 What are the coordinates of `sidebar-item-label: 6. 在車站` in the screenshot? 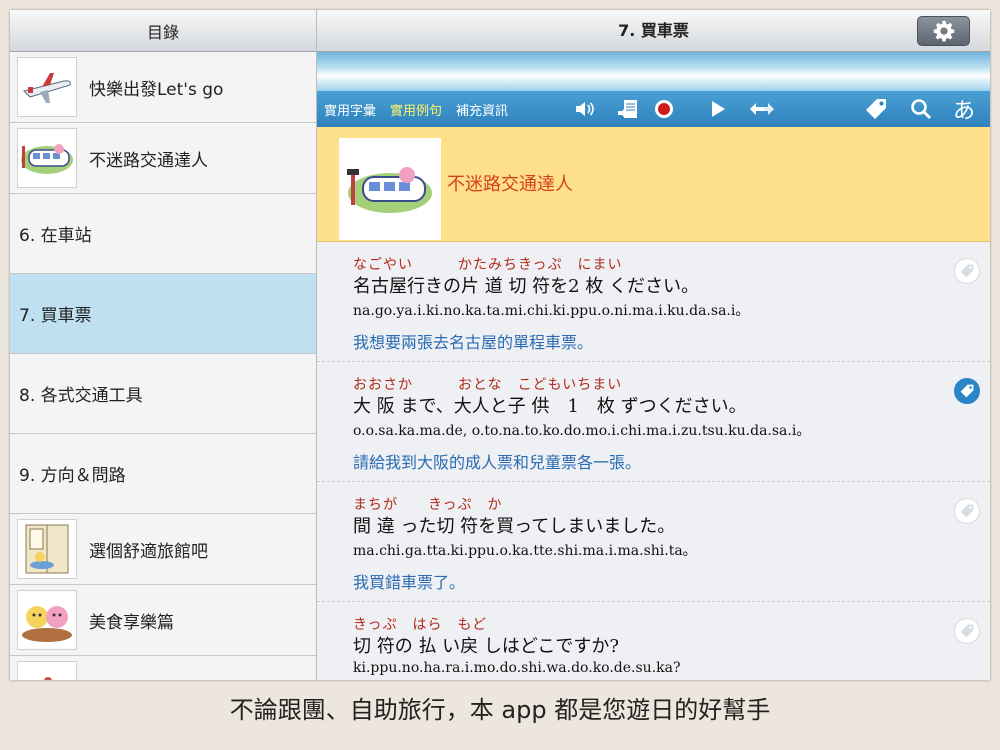 It's located at (55, 236).